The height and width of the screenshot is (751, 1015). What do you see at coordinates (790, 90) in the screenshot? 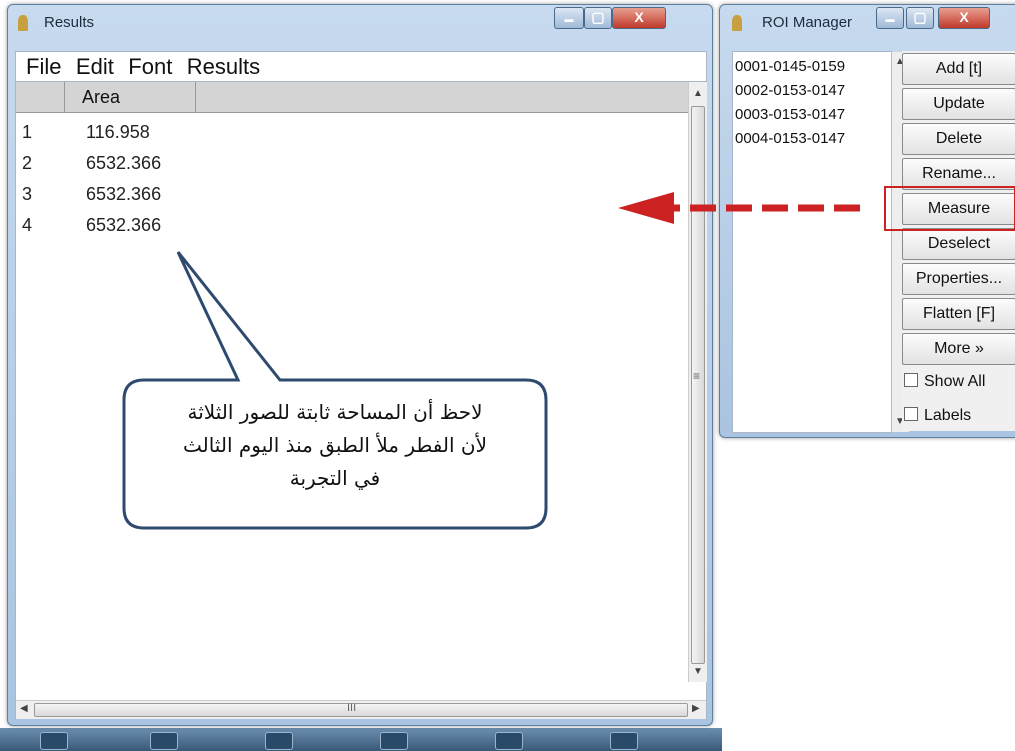
I see `roi-list-item: 0002-0153-0147` at bounding box center [790, 90].